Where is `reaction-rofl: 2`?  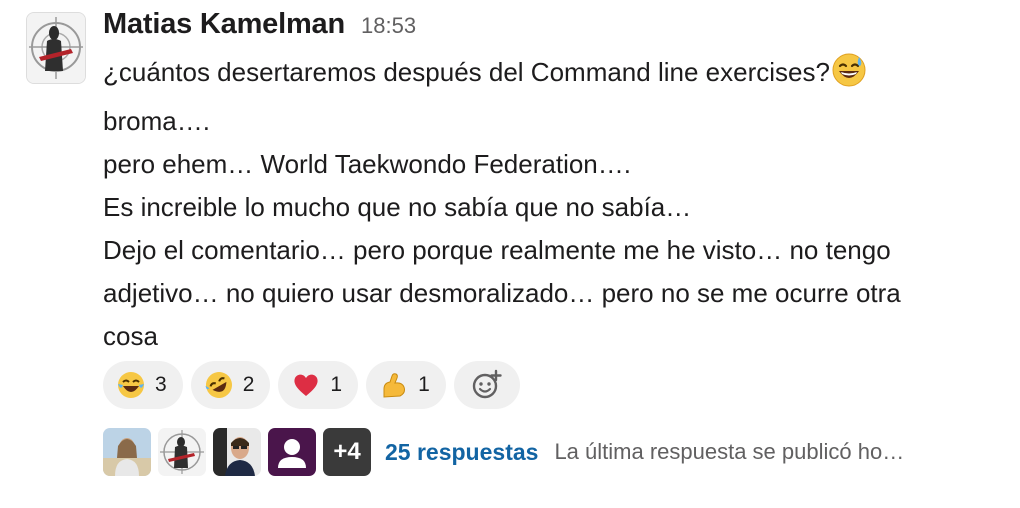
reaction-rofl: 2 is located at coordinates (230, 385).